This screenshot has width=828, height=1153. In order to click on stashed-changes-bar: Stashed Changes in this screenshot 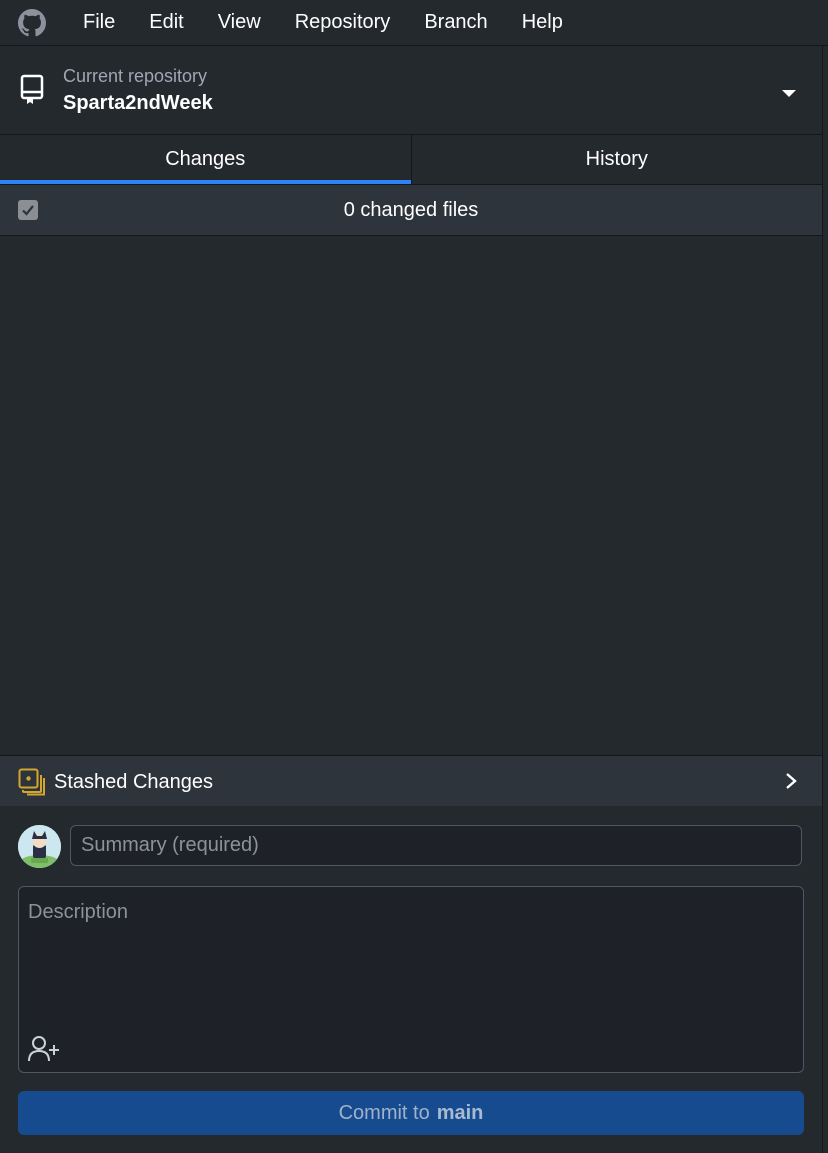, I will do `click(411, 781)`.